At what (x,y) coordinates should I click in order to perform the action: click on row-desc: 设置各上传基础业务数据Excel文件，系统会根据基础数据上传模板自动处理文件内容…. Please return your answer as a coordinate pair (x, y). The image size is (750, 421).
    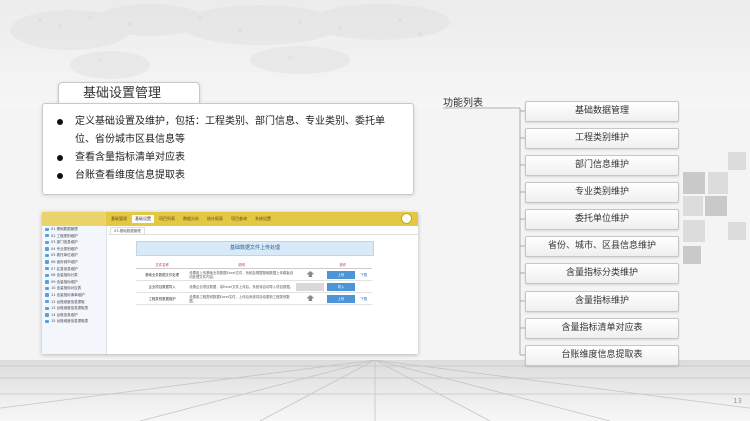
    Looking at the image, I should click on (241, 274).